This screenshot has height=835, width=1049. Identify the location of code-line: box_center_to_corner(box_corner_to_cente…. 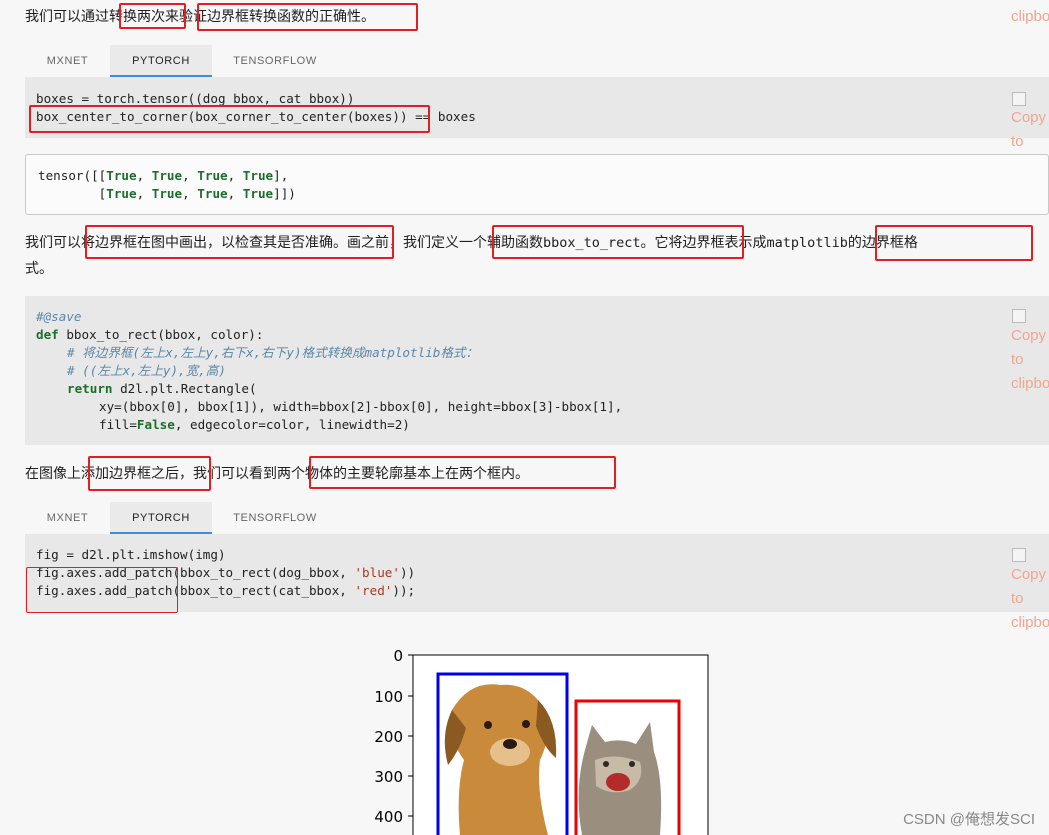
(256, 116).